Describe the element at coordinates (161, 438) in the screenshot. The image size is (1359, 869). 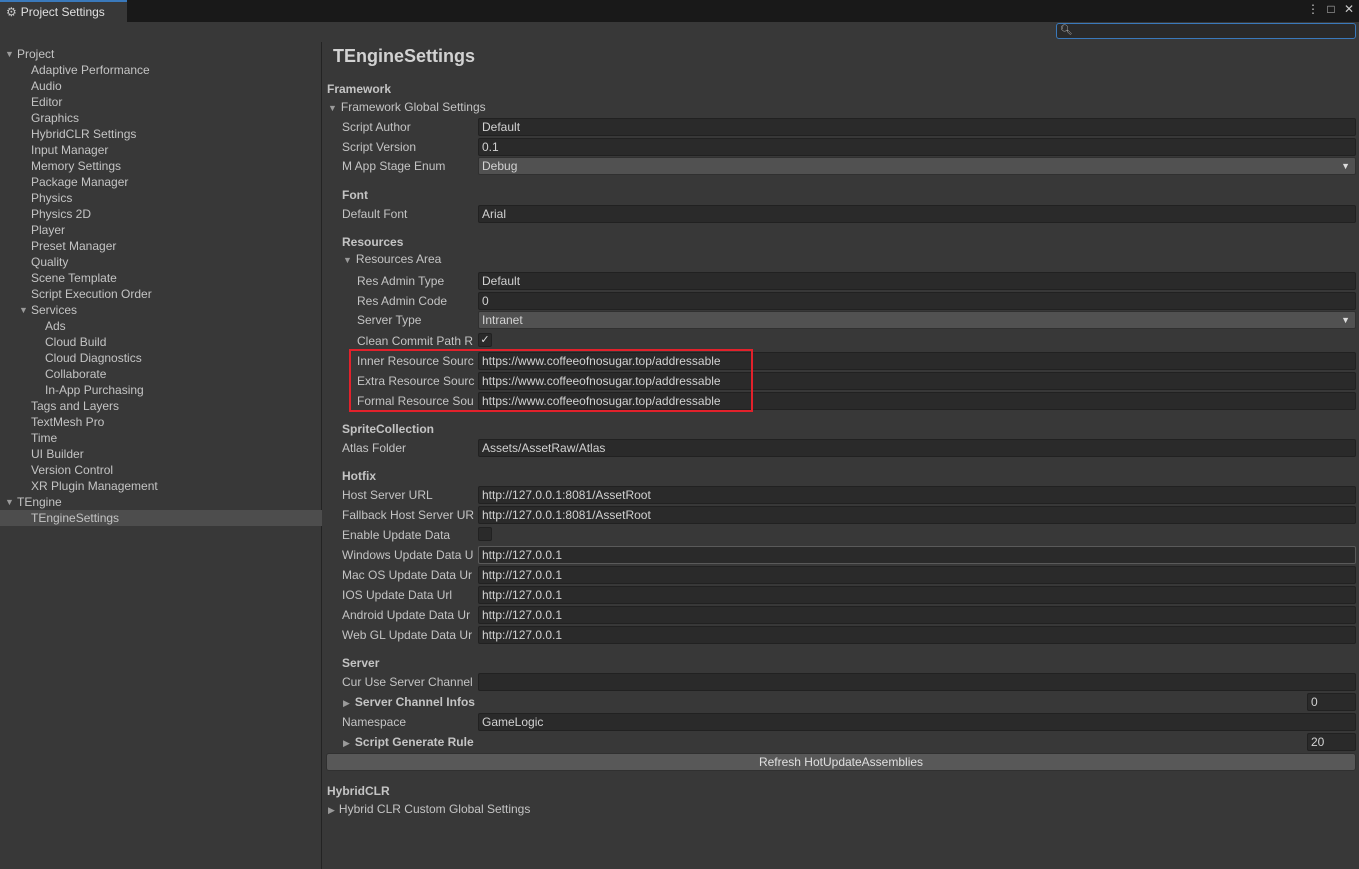
I see `sidebar-item: Time` at that location.